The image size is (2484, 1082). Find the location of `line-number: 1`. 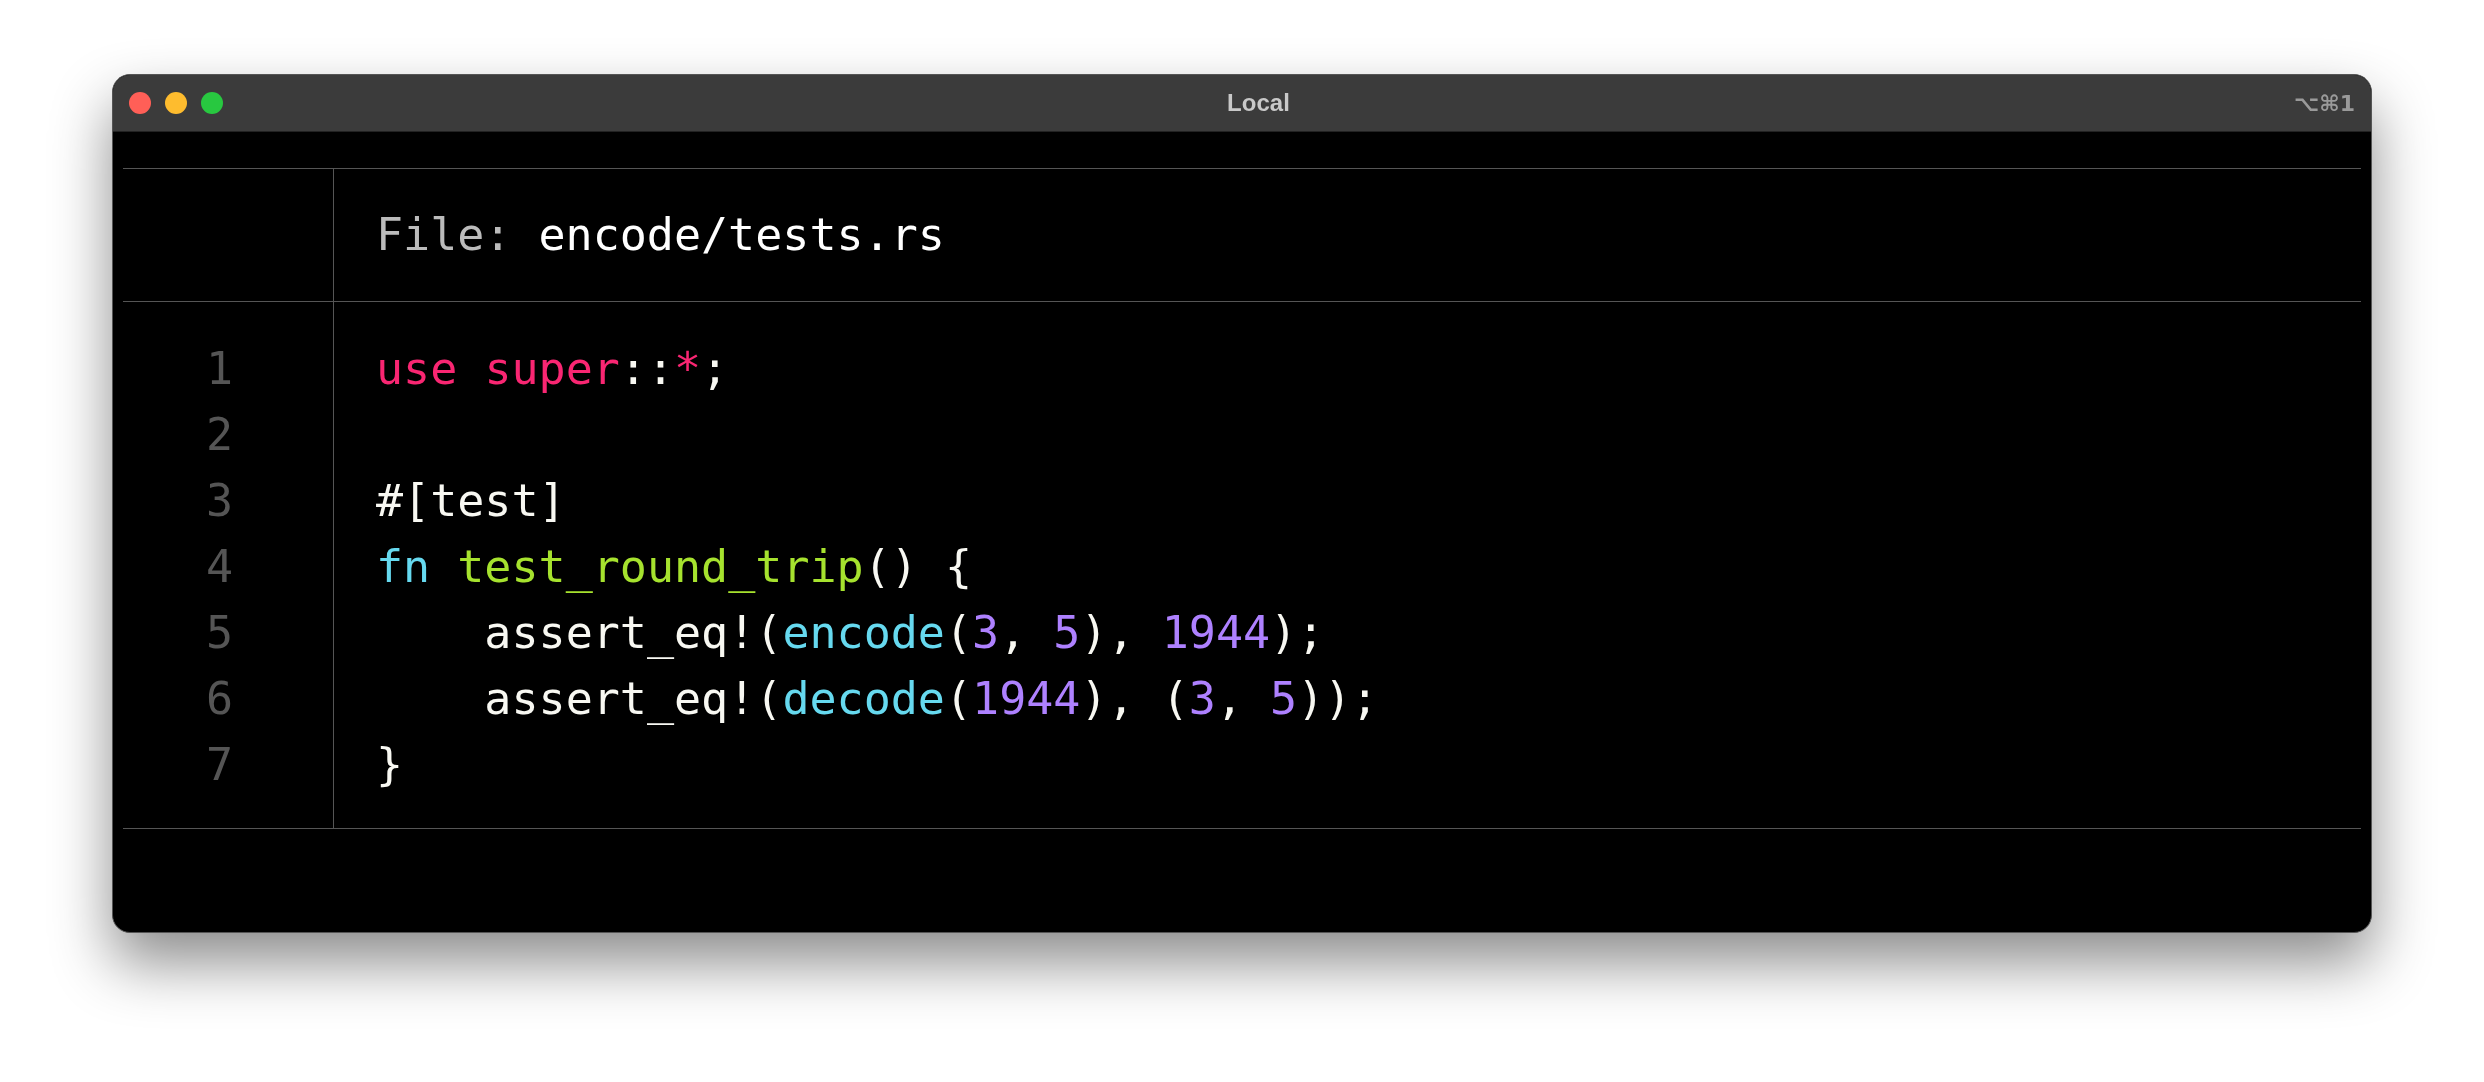

line-number: 1 is located at coordinates (219, 369).